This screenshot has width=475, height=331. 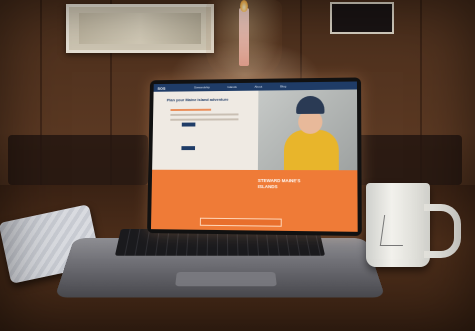 What do you see at coordinates (254, 200) in the screenshot?
I see `website-footer: STEWARD MAINE'S ISLANDS` at bounding box center [254, 200].